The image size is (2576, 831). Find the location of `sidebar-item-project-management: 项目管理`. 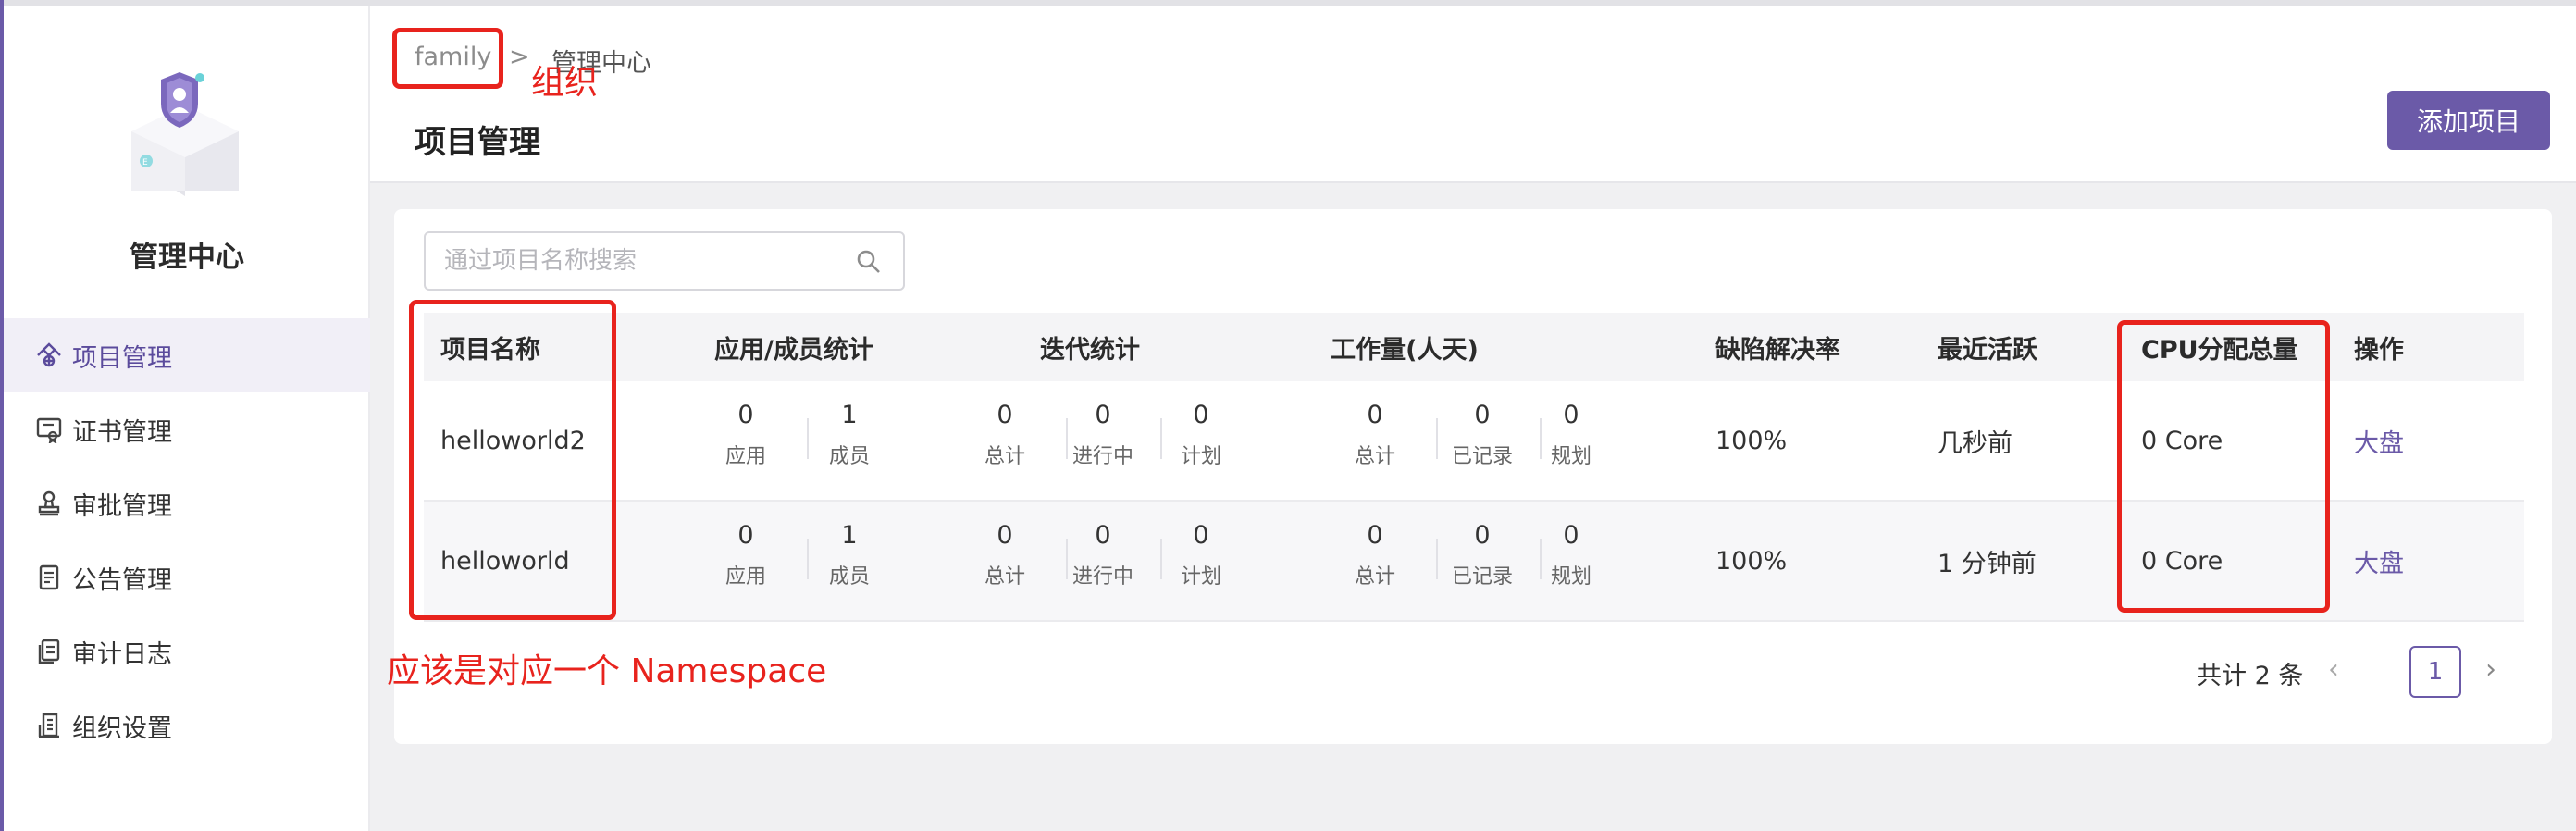

sidebar-item-project-management: 项目管理 is located at coordinates (187, 355).